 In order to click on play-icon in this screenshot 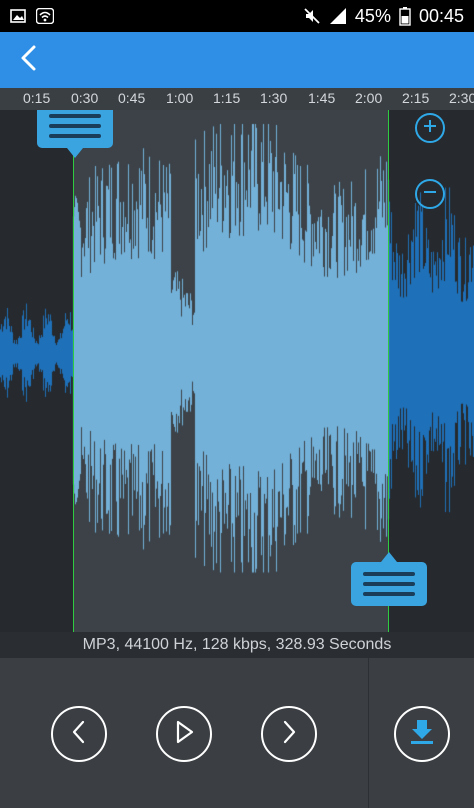, I will do `click(184, 734)`.